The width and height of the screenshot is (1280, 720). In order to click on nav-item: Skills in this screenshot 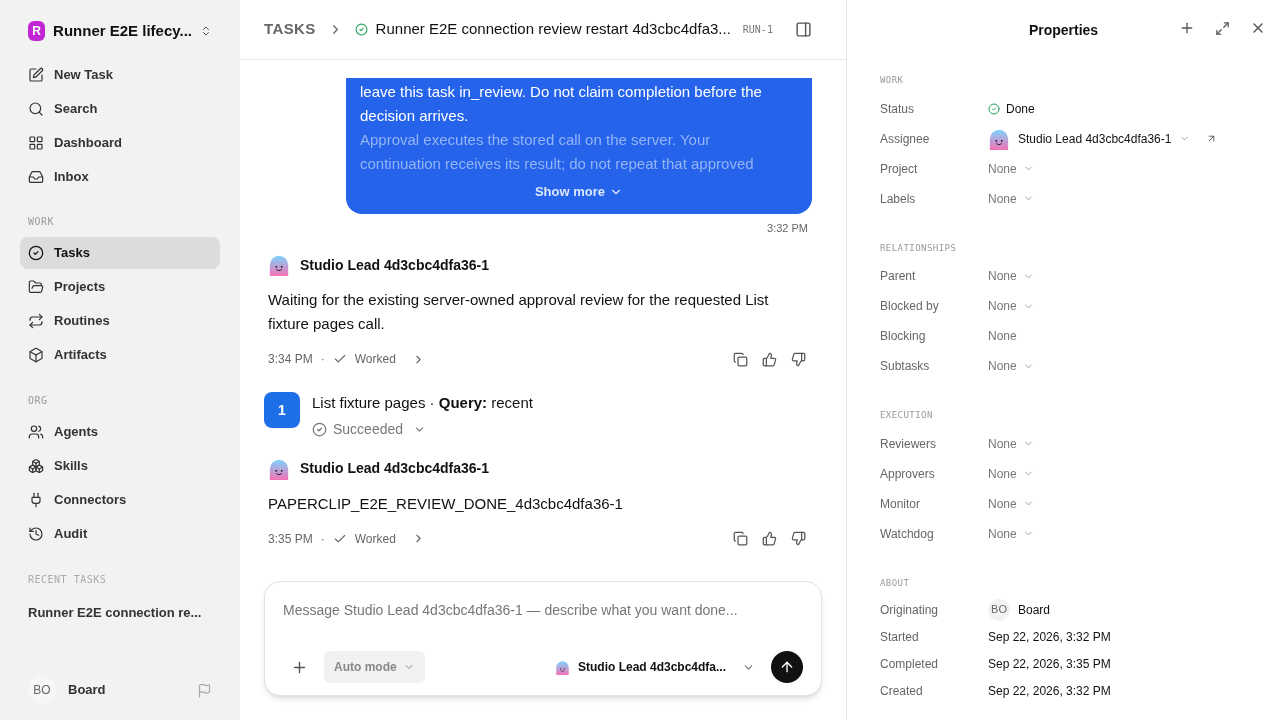, I will do `click(120, 466)`.